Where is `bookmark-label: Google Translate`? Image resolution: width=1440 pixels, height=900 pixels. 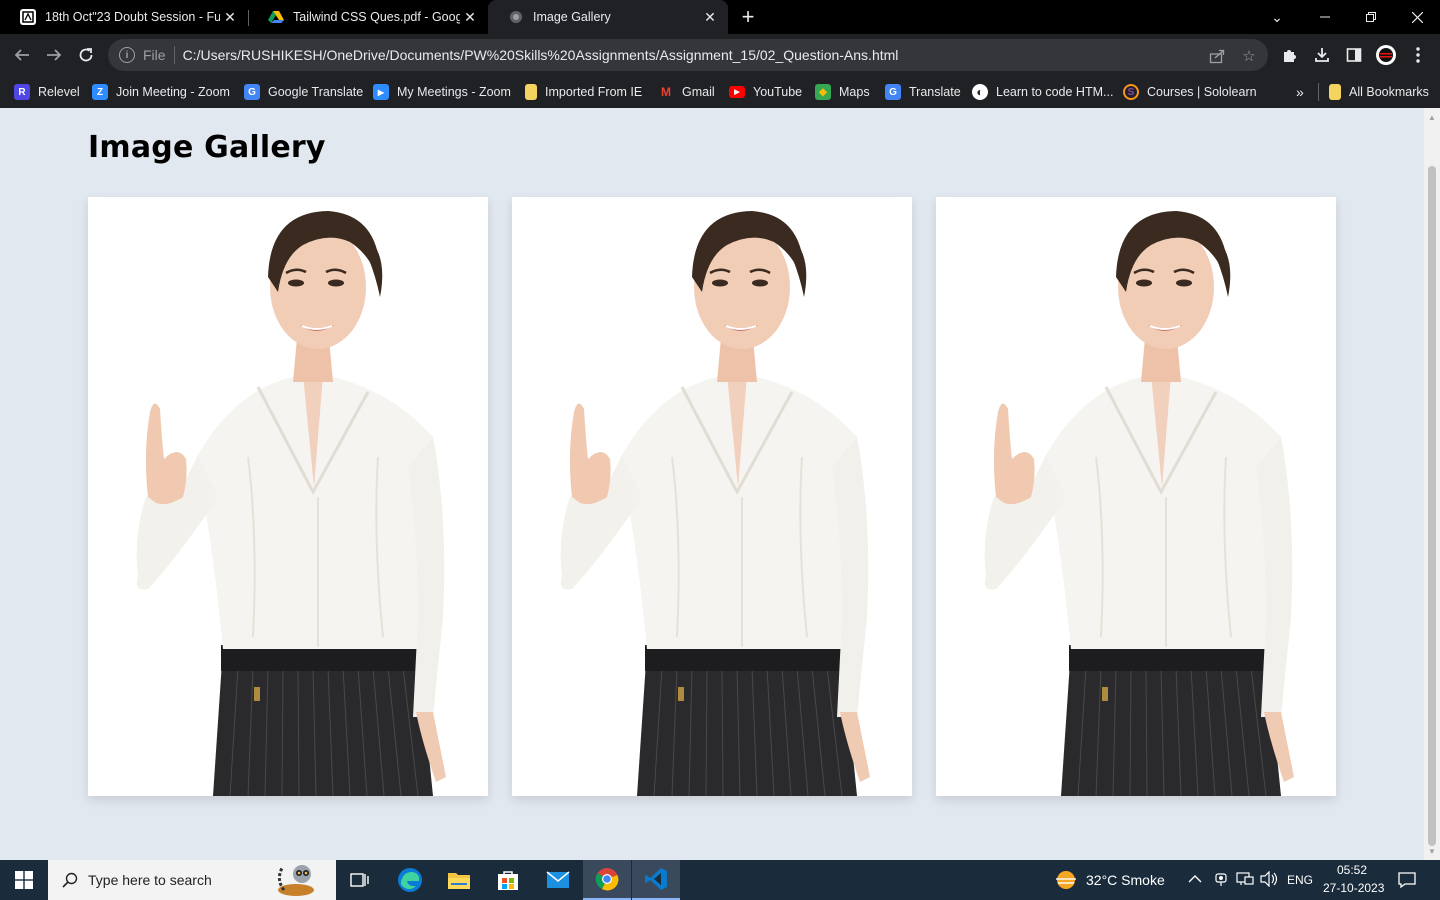
bookmark-label: Google Translate is located at coordinates (316, 92).